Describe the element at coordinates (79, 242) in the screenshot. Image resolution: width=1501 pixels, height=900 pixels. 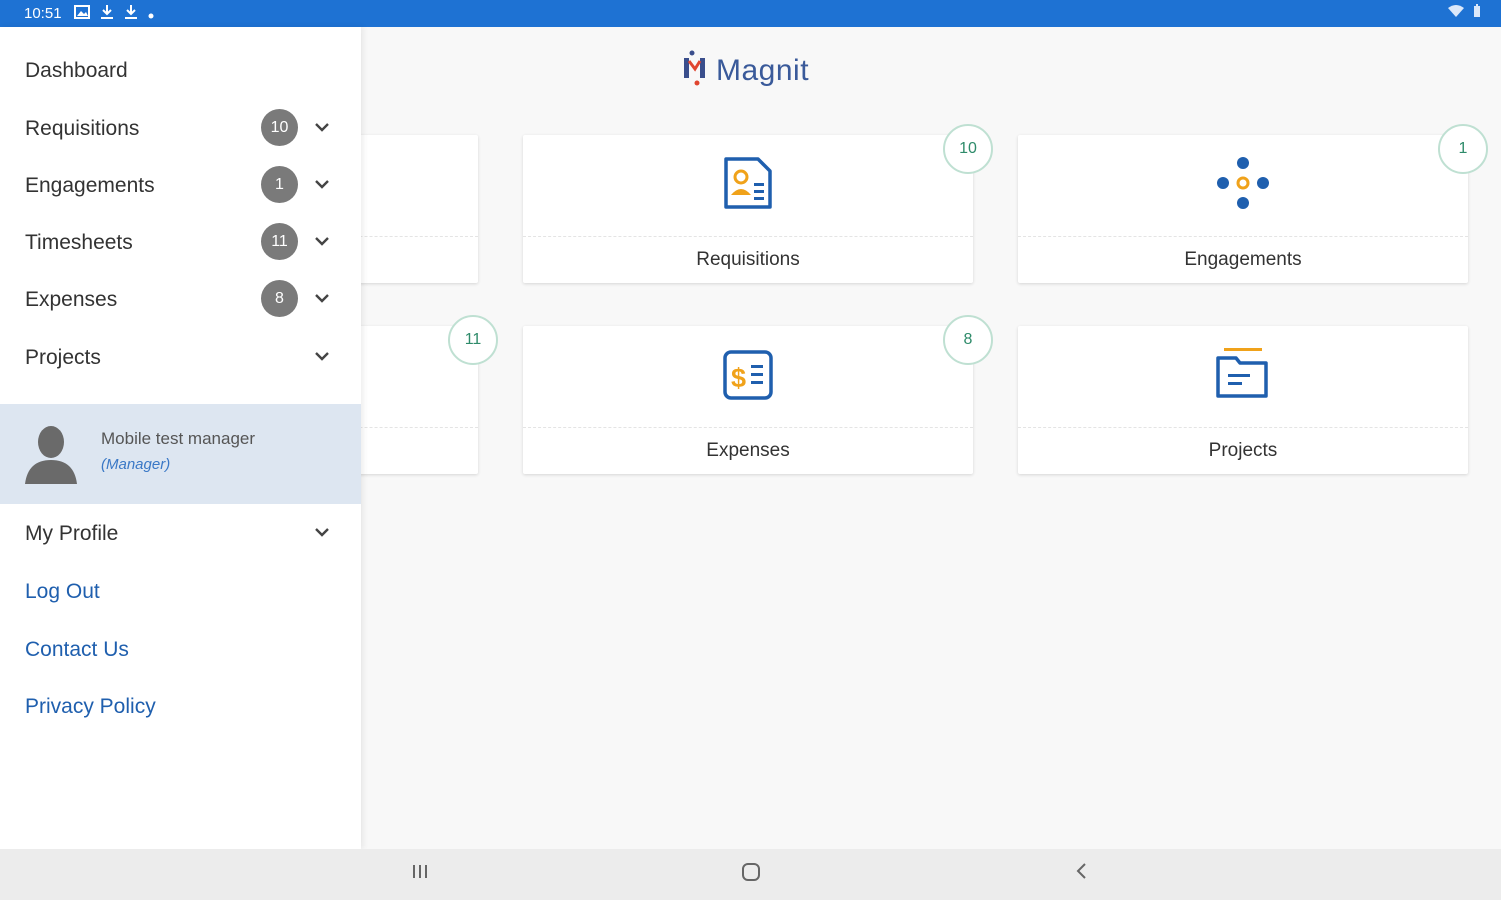
I see `drawer-item-label: Timesheets` at that location.